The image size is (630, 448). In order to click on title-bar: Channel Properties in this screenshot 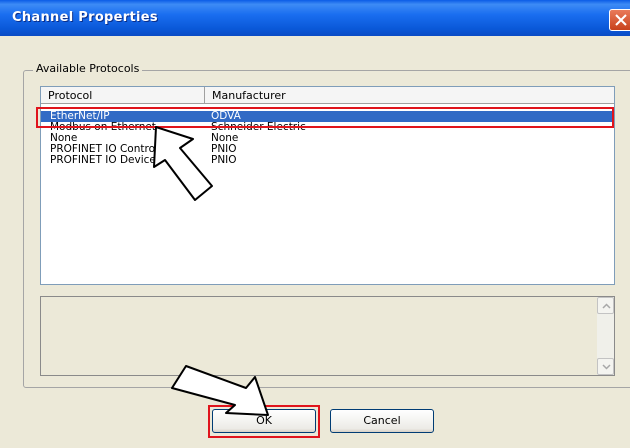, I will do `click(315, 18)`.